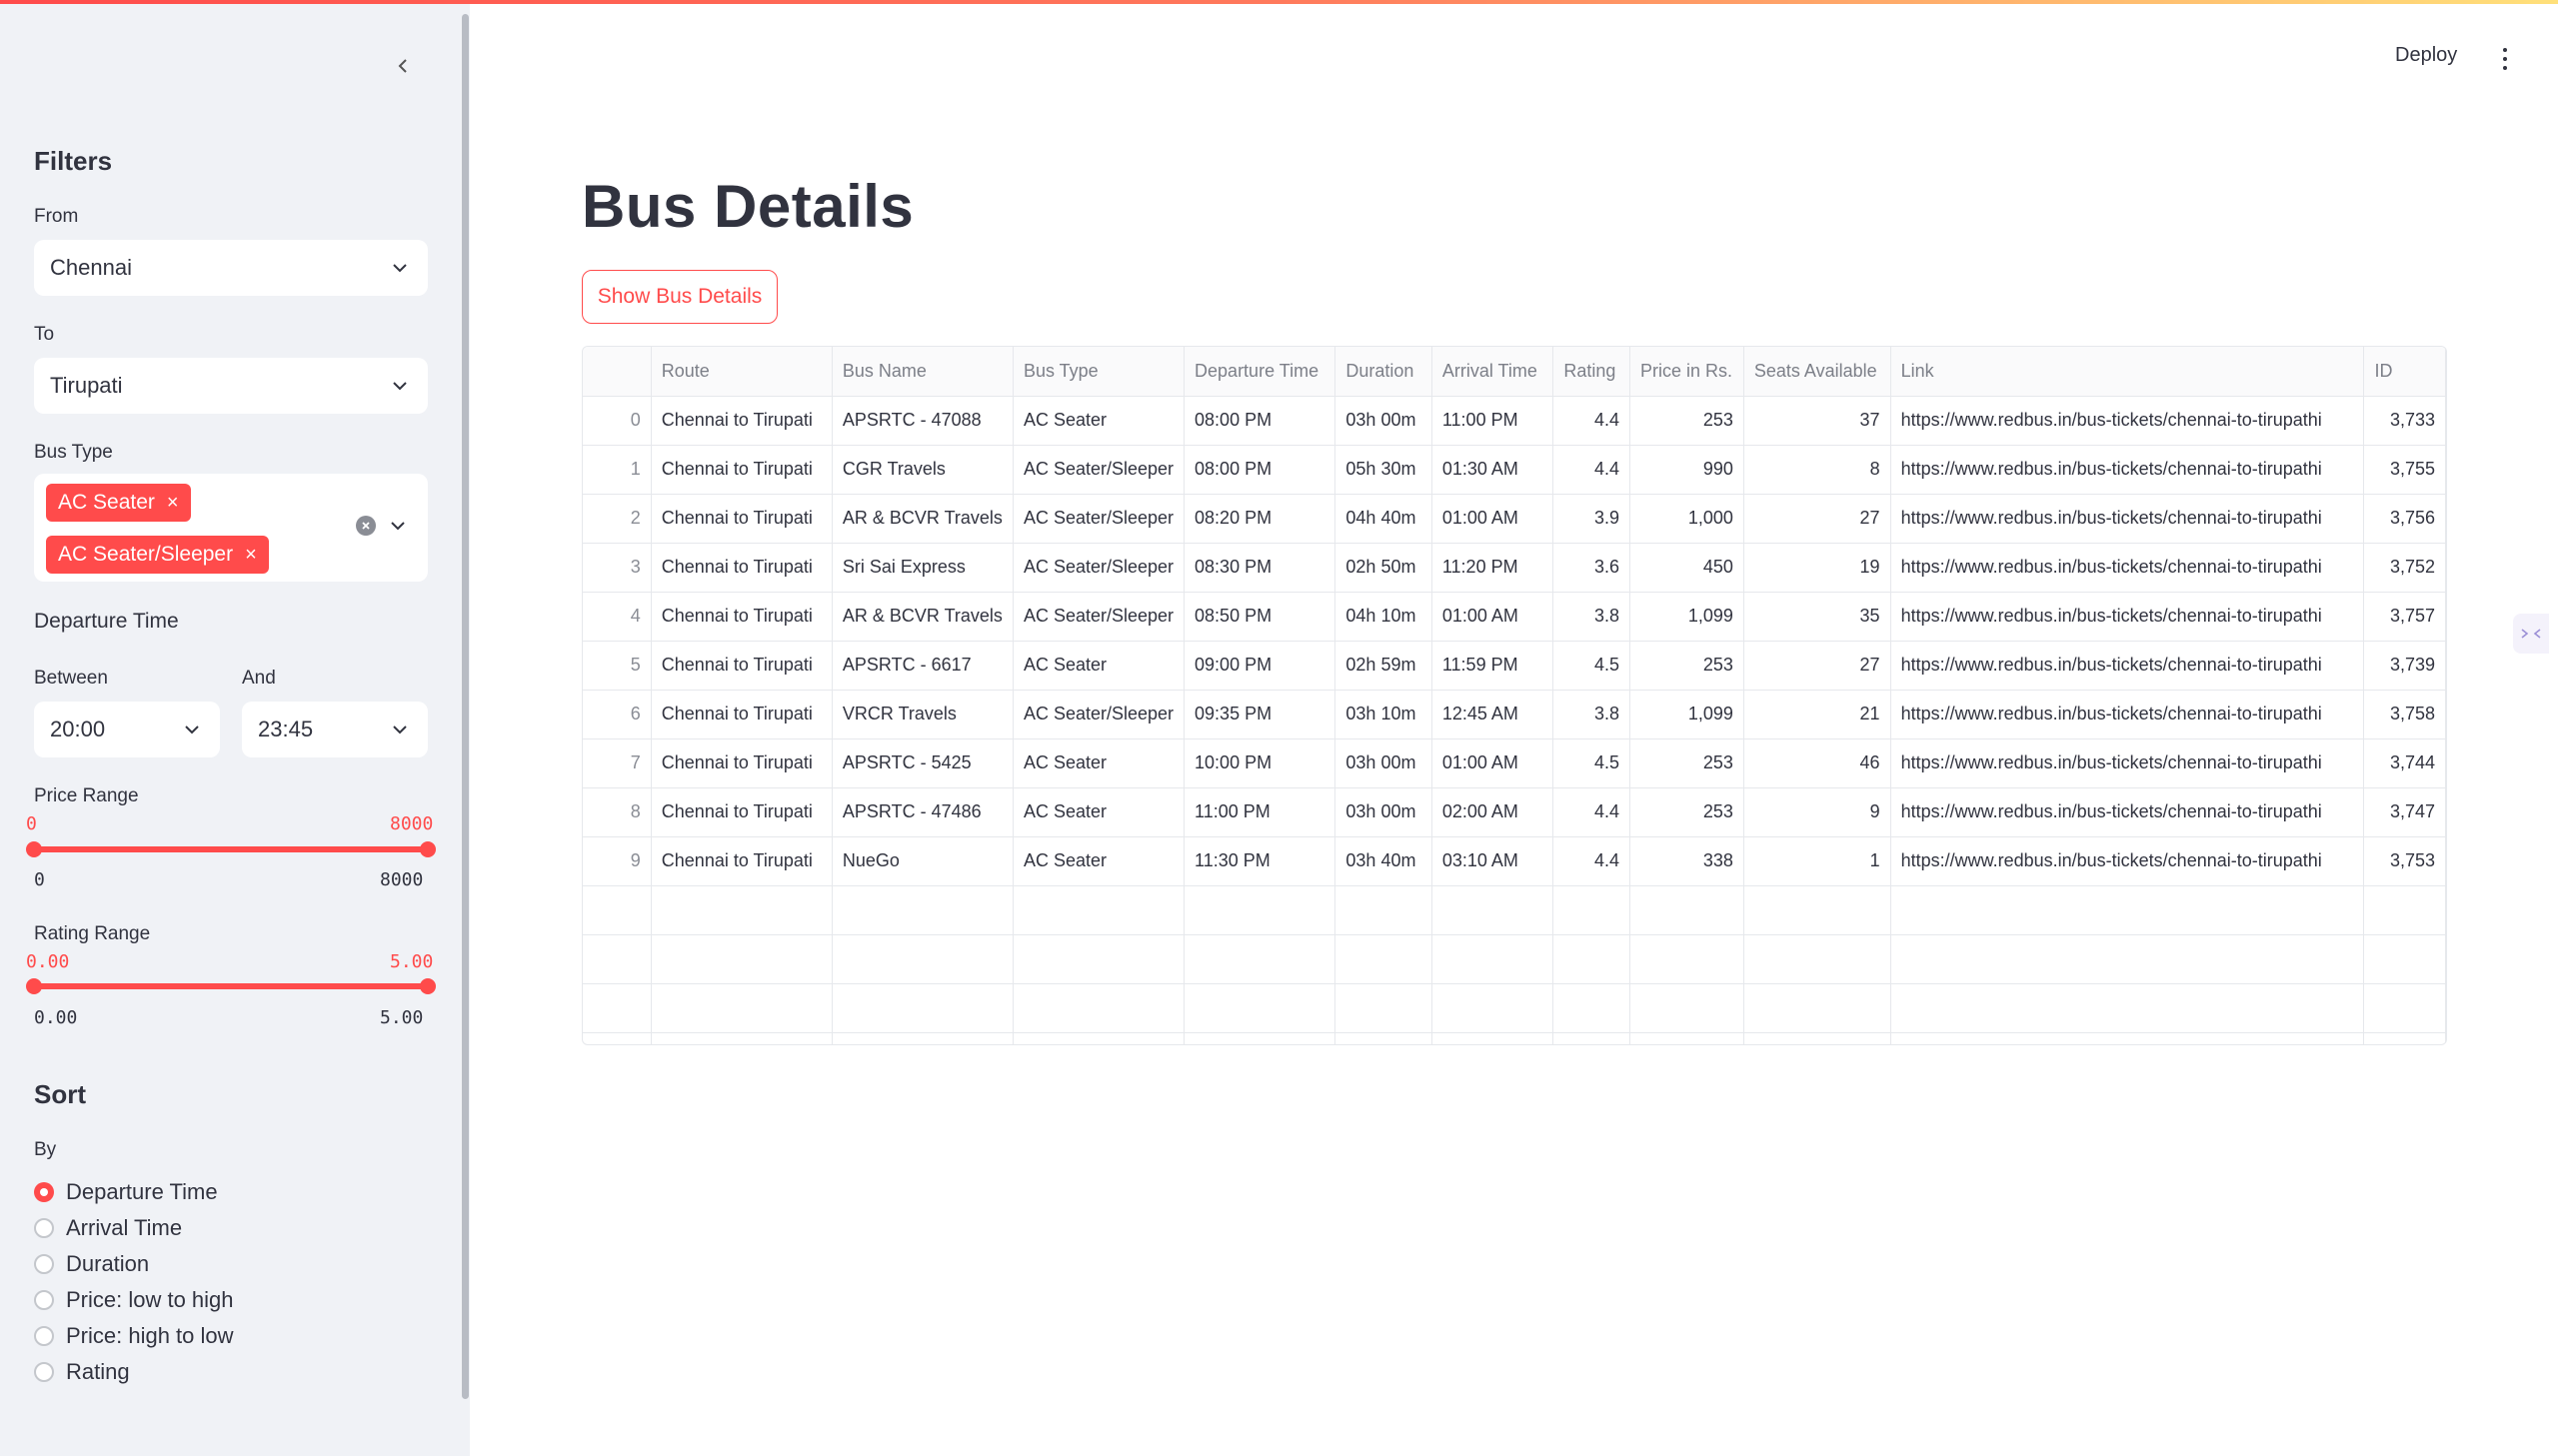  What do you see at coordinates (1260, 861) in the screenshot?
I see `table-cell: 11:30 PM` at bounding box center [1260, 861].